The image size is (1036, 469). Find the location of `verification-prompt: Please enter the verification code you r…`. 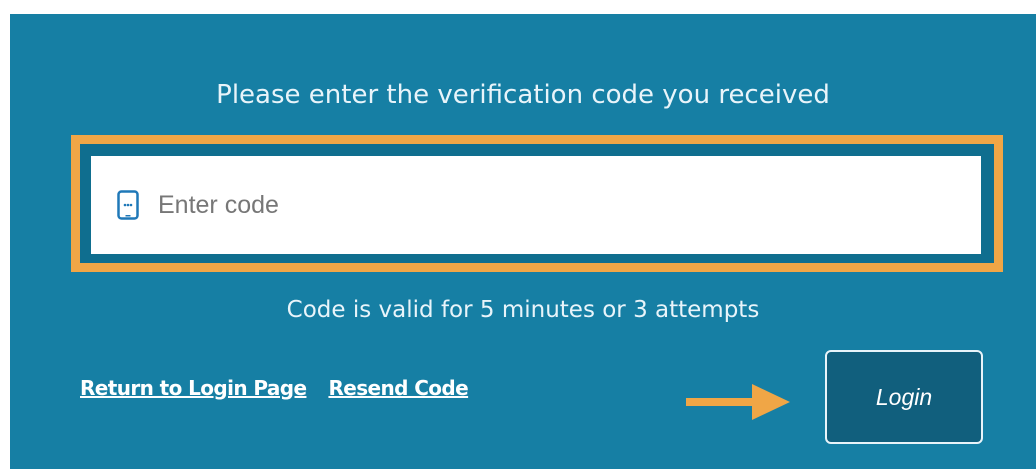

verification-prompt: Please enter the verification code you r… is located at coordinates (523, 95).